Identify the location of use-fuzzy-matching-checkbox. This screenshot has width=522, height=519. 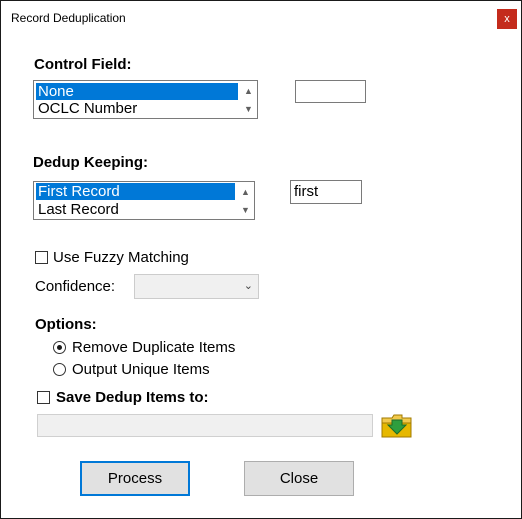
(41, 257).